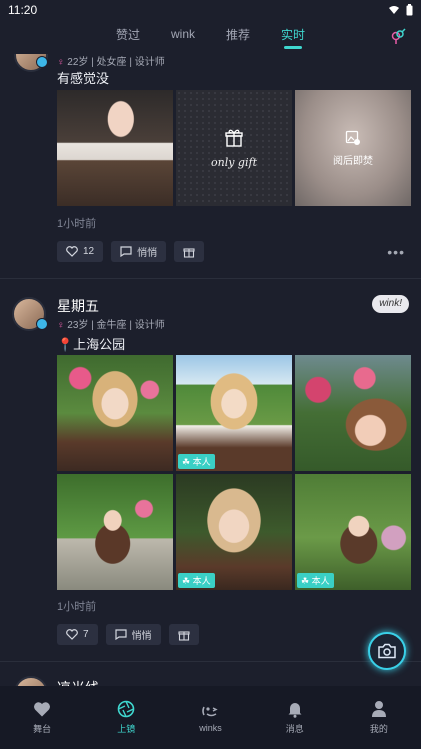  What do you see at coordinates (42, 708) in the screenshot?
I see `heart-stage-icon` at bounding box center [42, 708].